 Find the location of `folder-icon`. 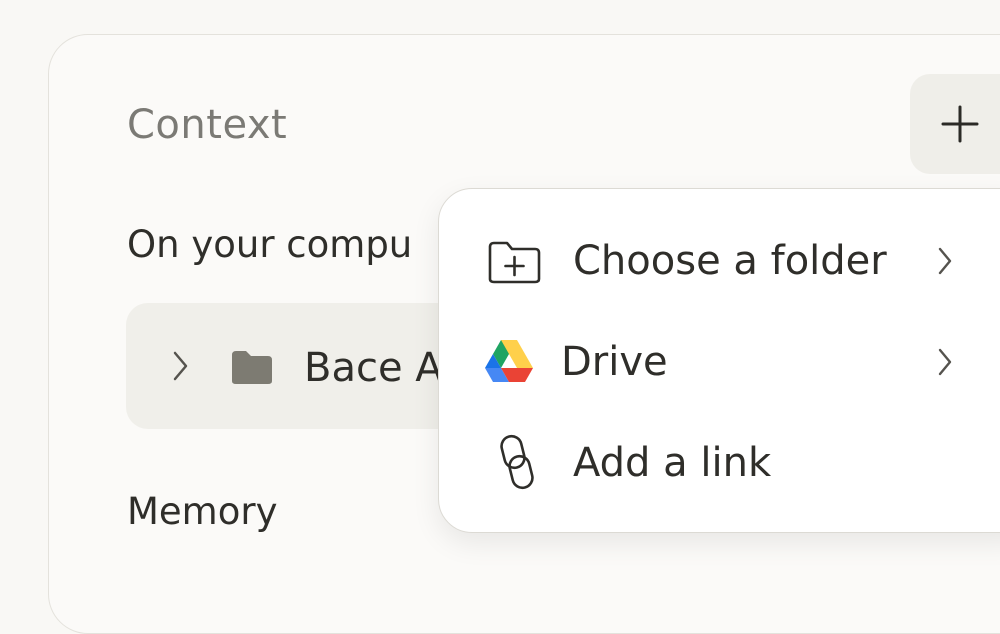

folder-icon is located at coordinates (252, 367).